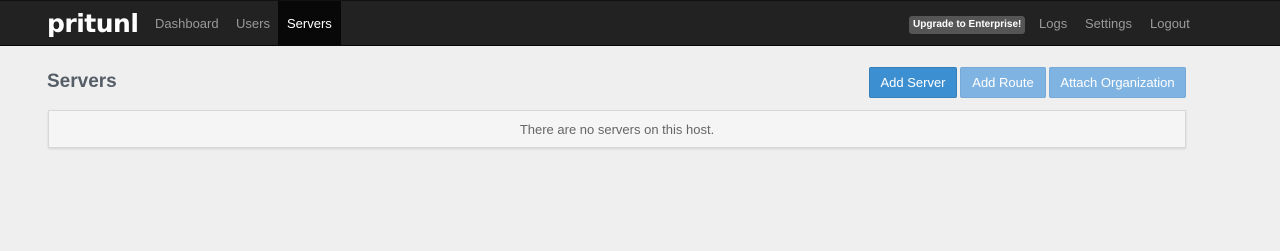  Describe the element at coordinates (1003, 82) in the screenshot. I see `add-route-button: Add Route` at that location.